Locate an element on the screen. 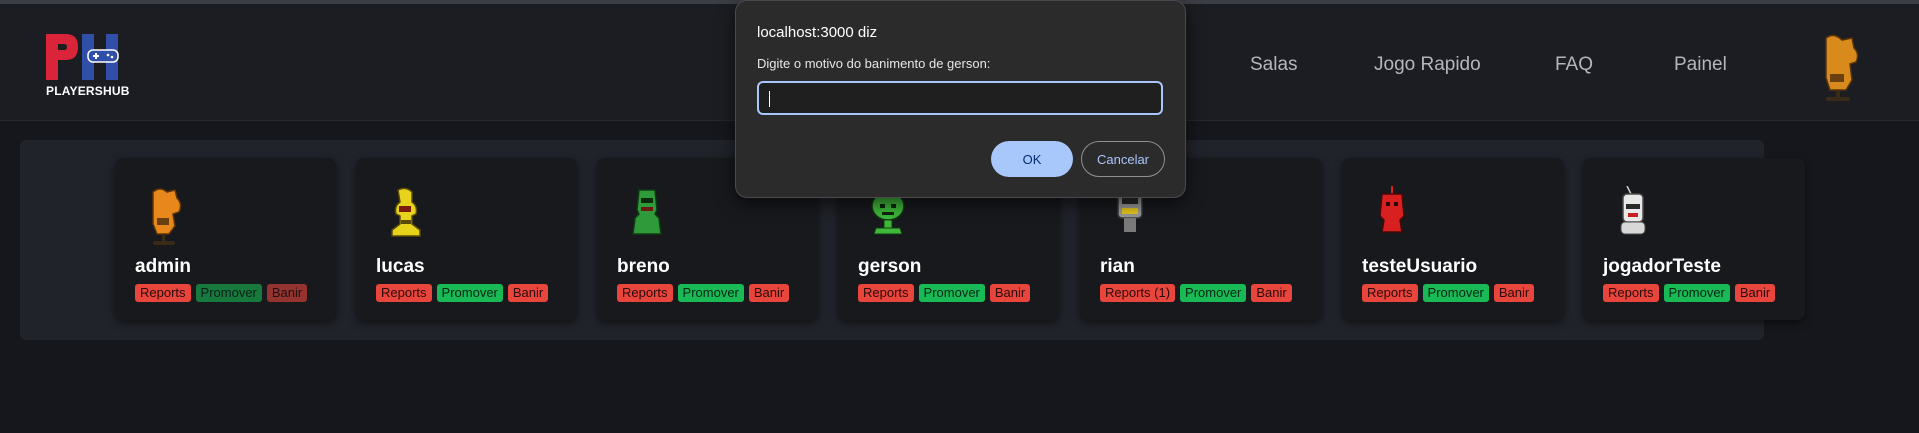 This screenshot has height=433, width=1919. user-actions: Reports (1) Promover Banir is located at coordinates (1196, 293).